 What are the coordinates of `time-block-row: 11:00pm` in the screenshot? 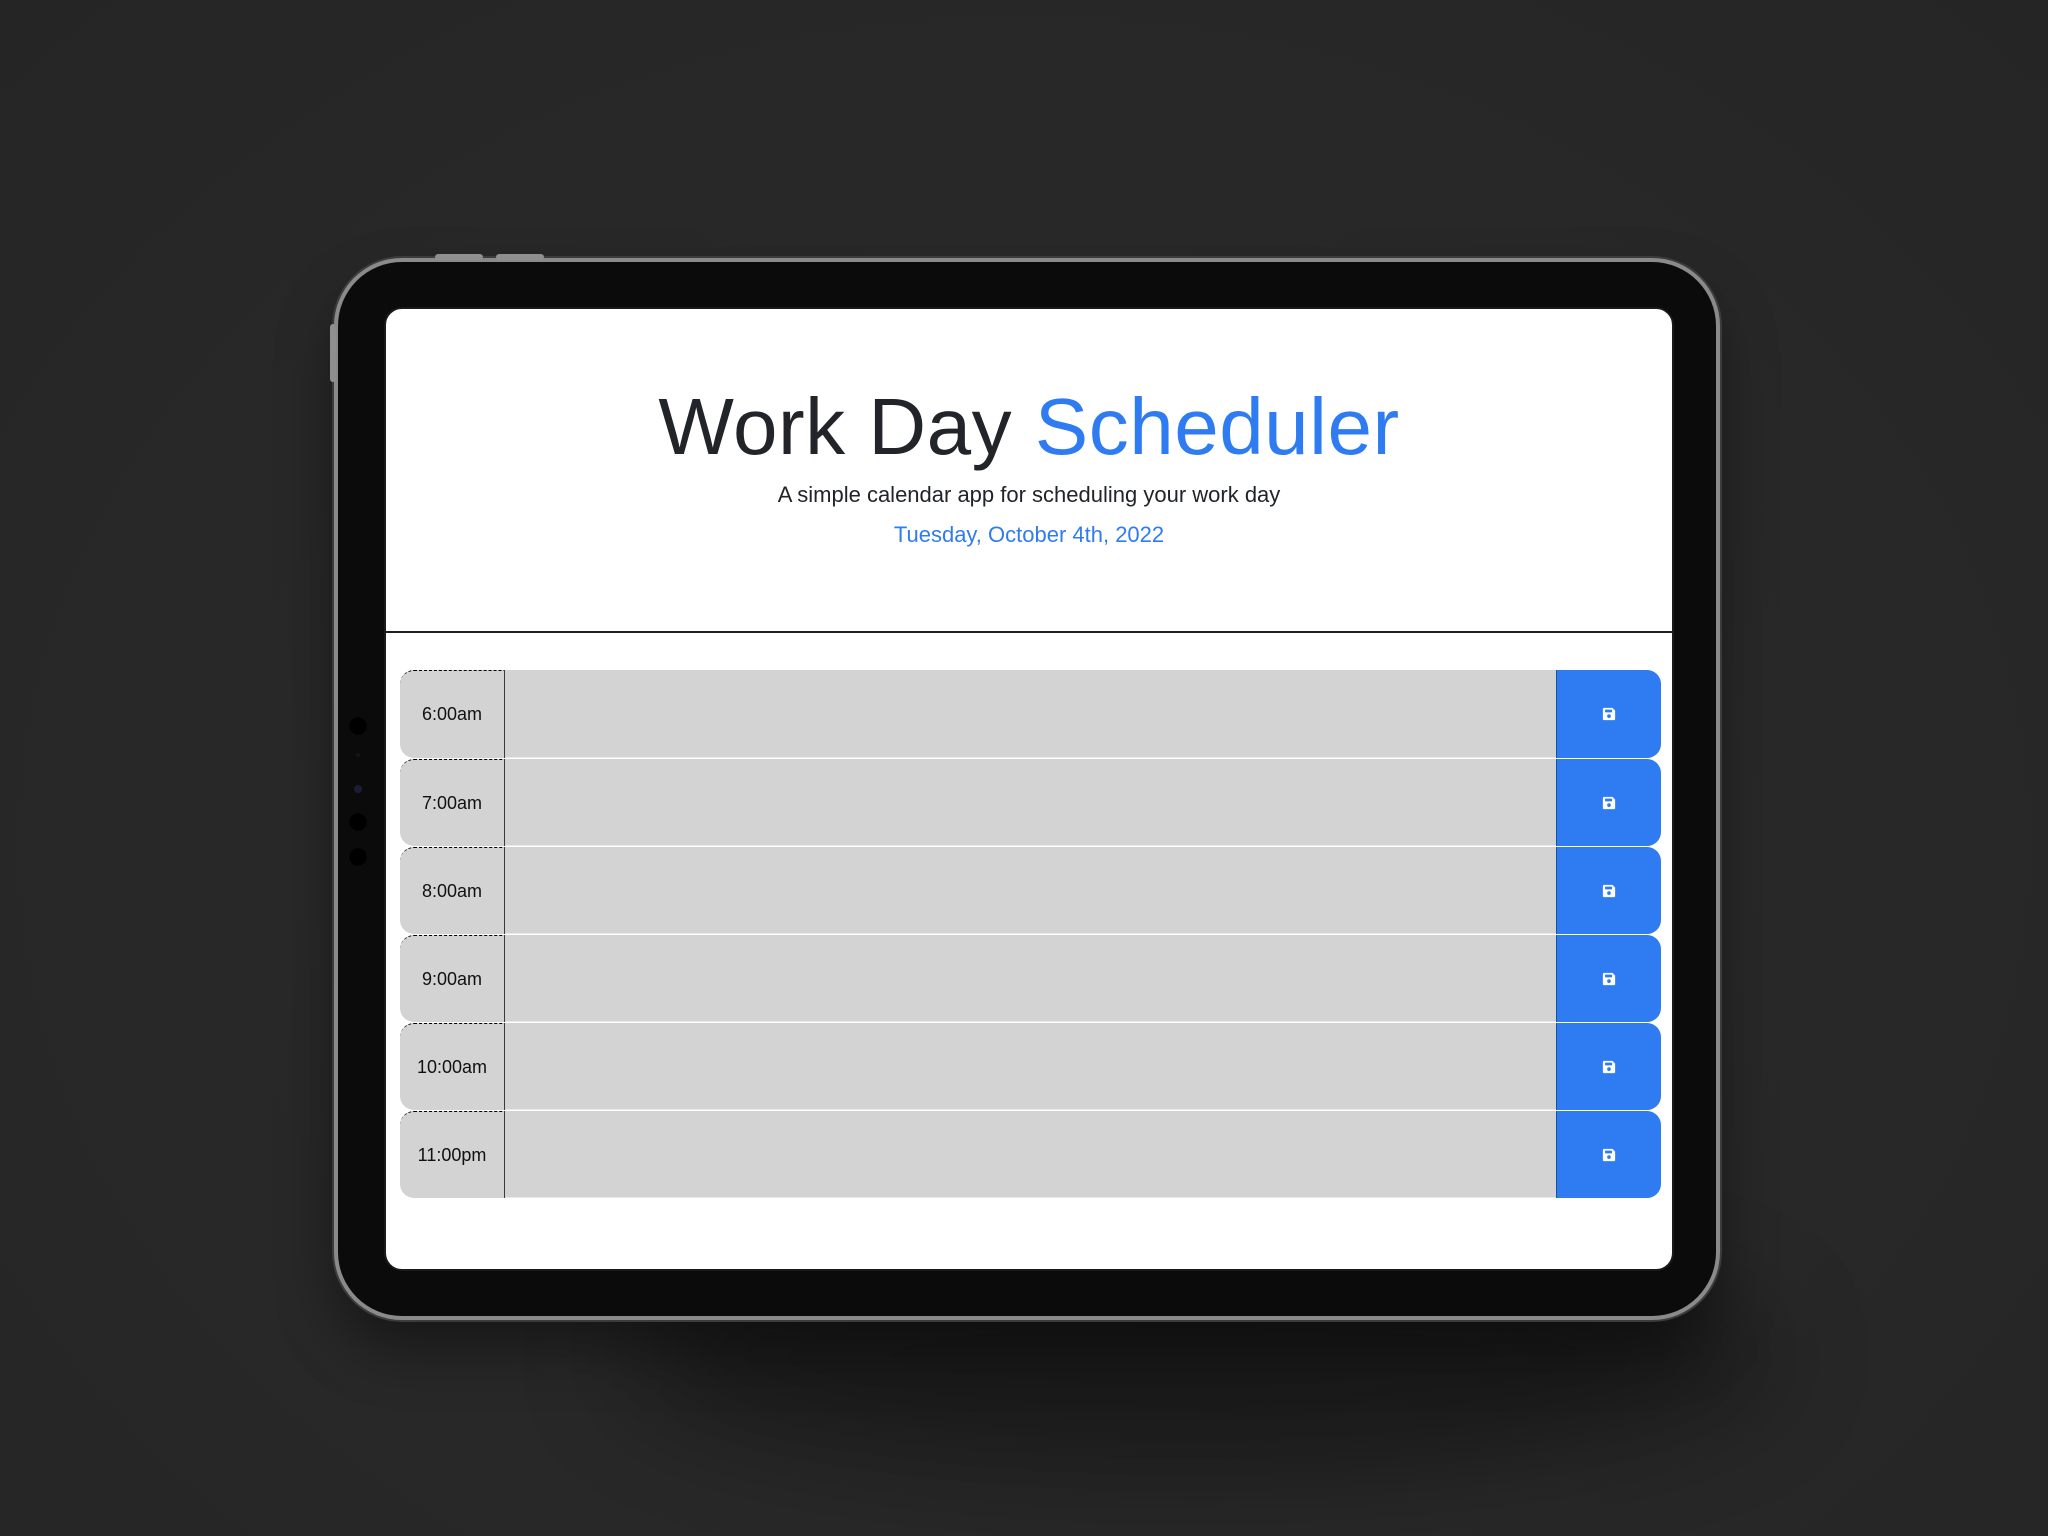 It's located at (1030, 1154).